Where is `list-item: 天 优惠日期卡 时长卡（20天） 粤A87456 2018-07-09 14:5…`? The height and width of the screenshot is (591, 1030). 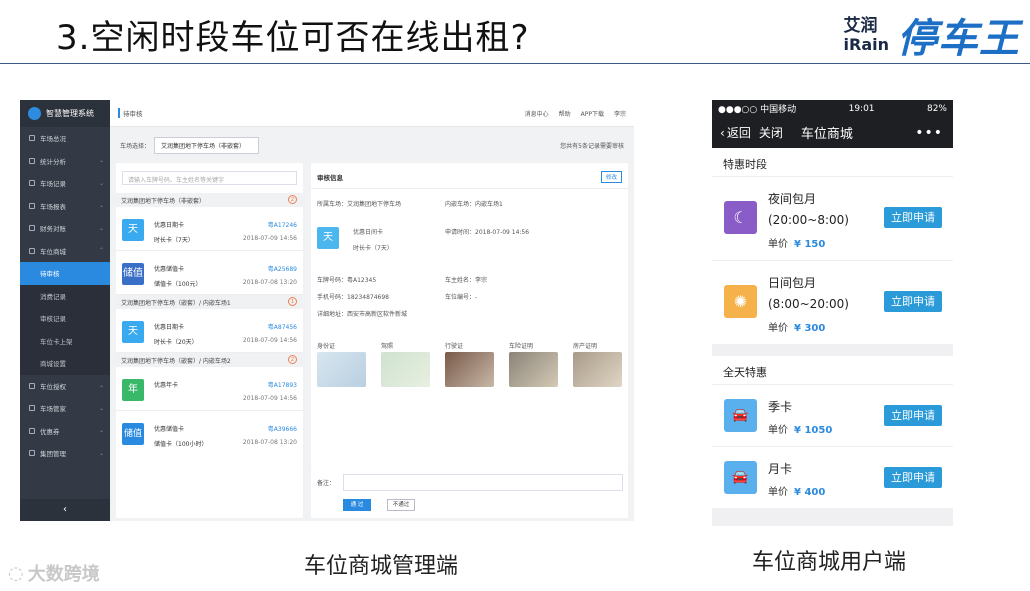
list-item: 天 优惠日期卡 时长卡（20天） 粤A87456 2018-07-09 14:5… is located at coordinates (209, 331).